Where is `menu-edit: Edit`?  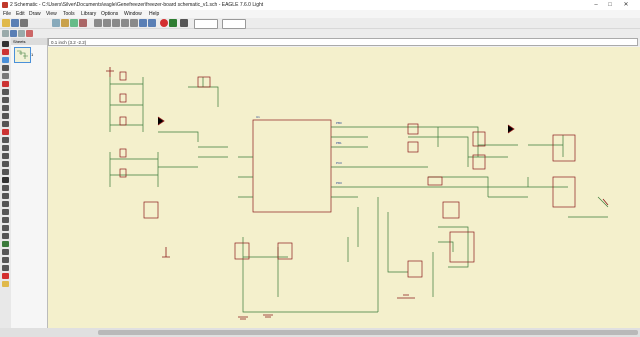 menu-edit: Edit is located at coordinates (20, 14).